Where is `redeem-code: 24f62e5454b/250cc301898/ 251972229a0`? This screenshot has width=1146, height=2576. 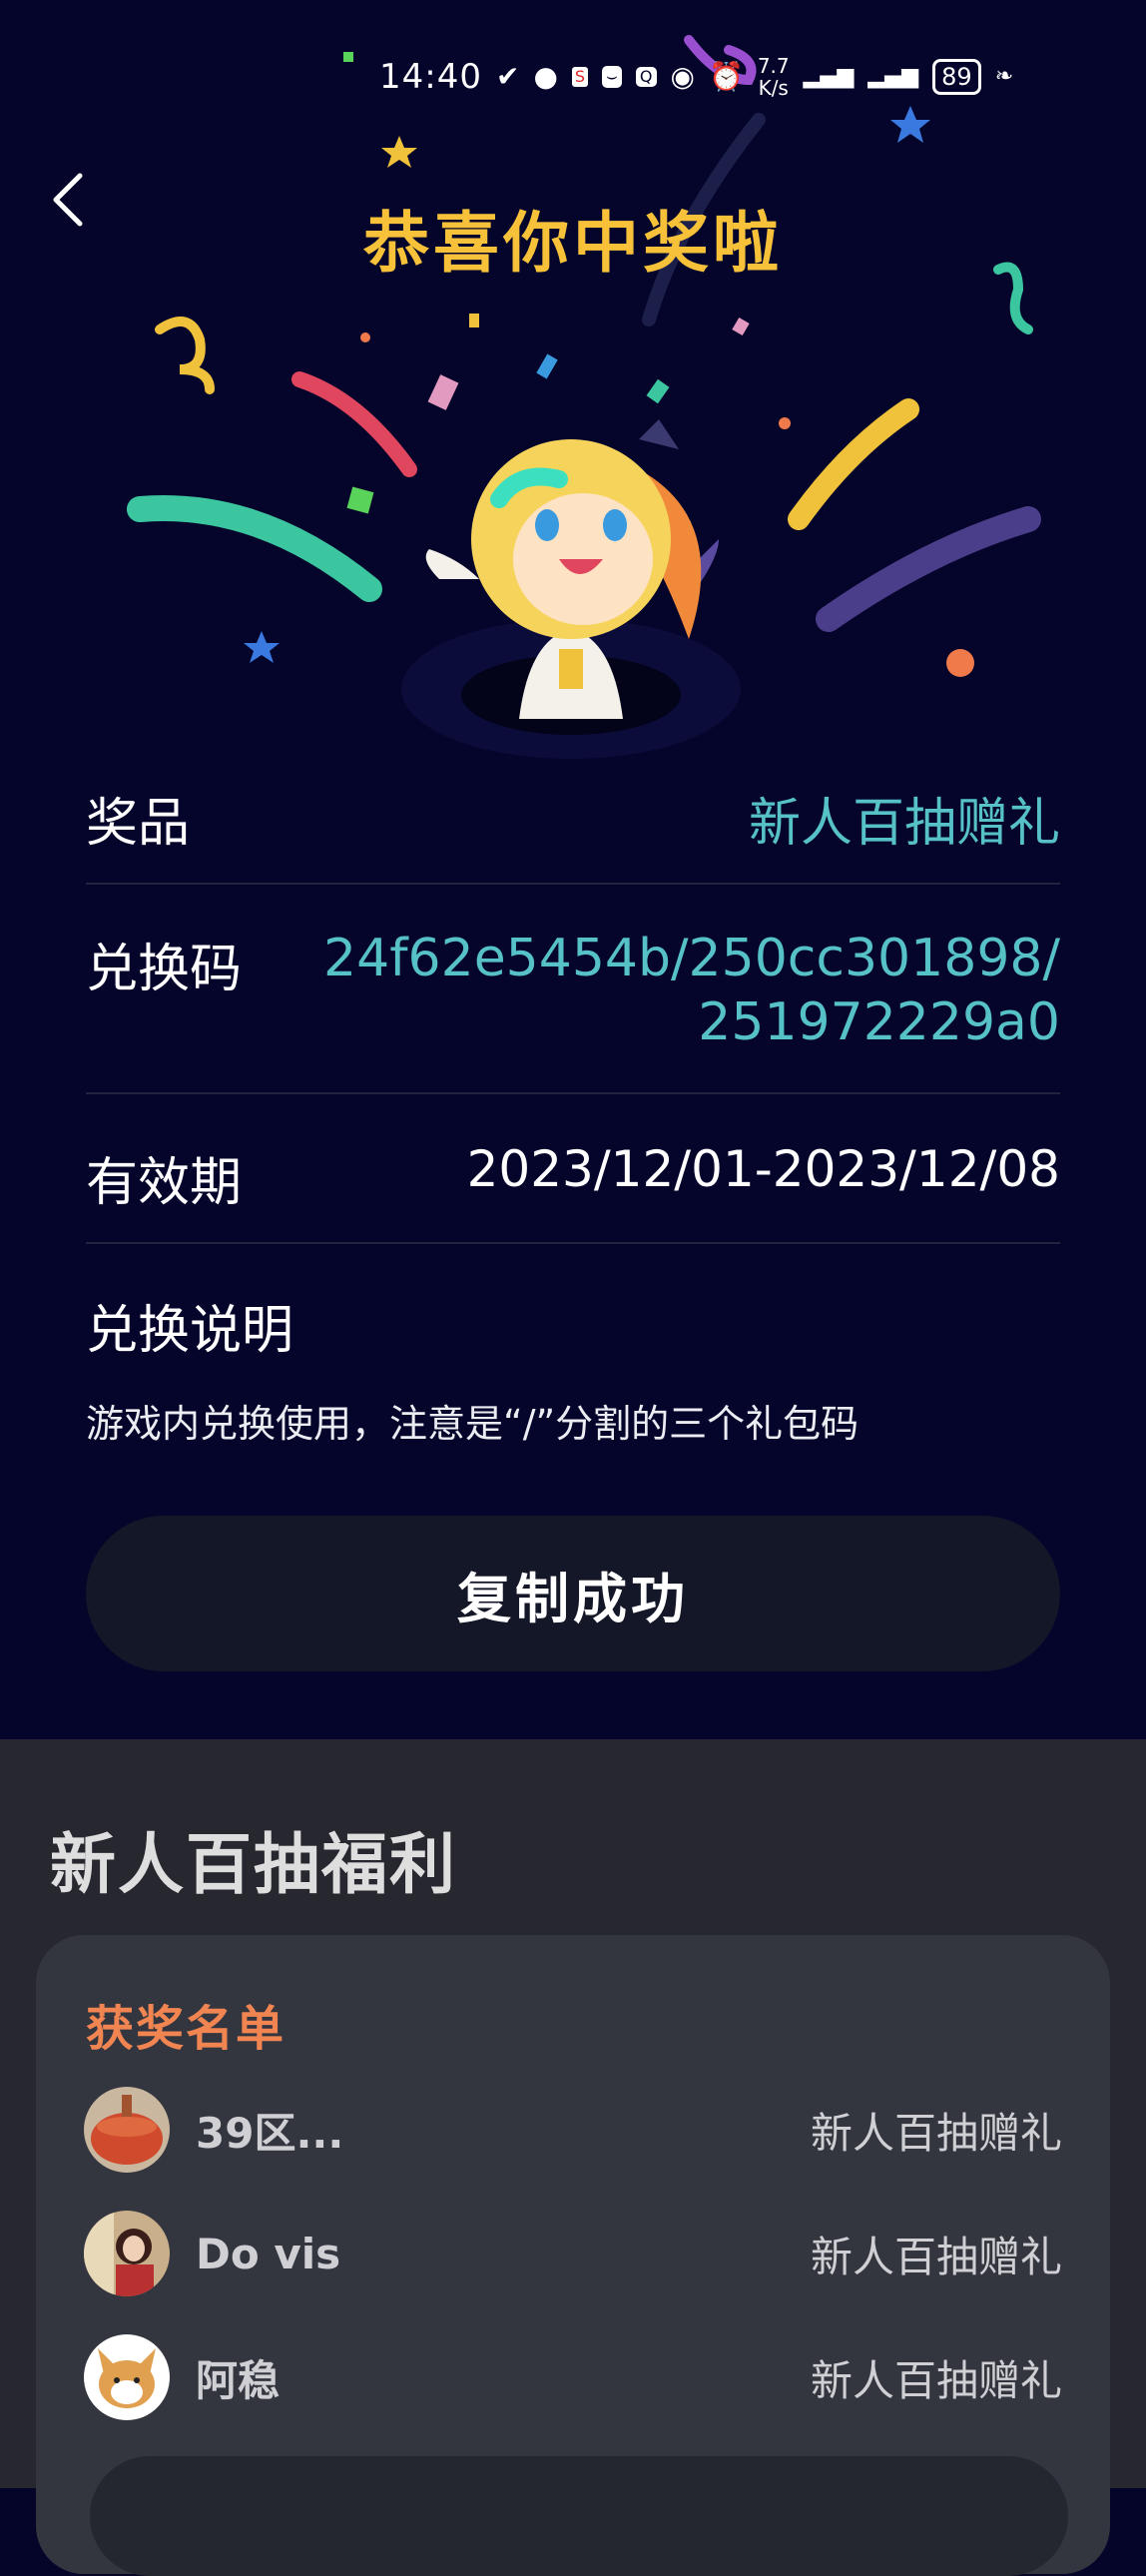 redeem-code: 24f62e5454b/250cc301898/ 251972229a0 is located at coordinates (691, 990).